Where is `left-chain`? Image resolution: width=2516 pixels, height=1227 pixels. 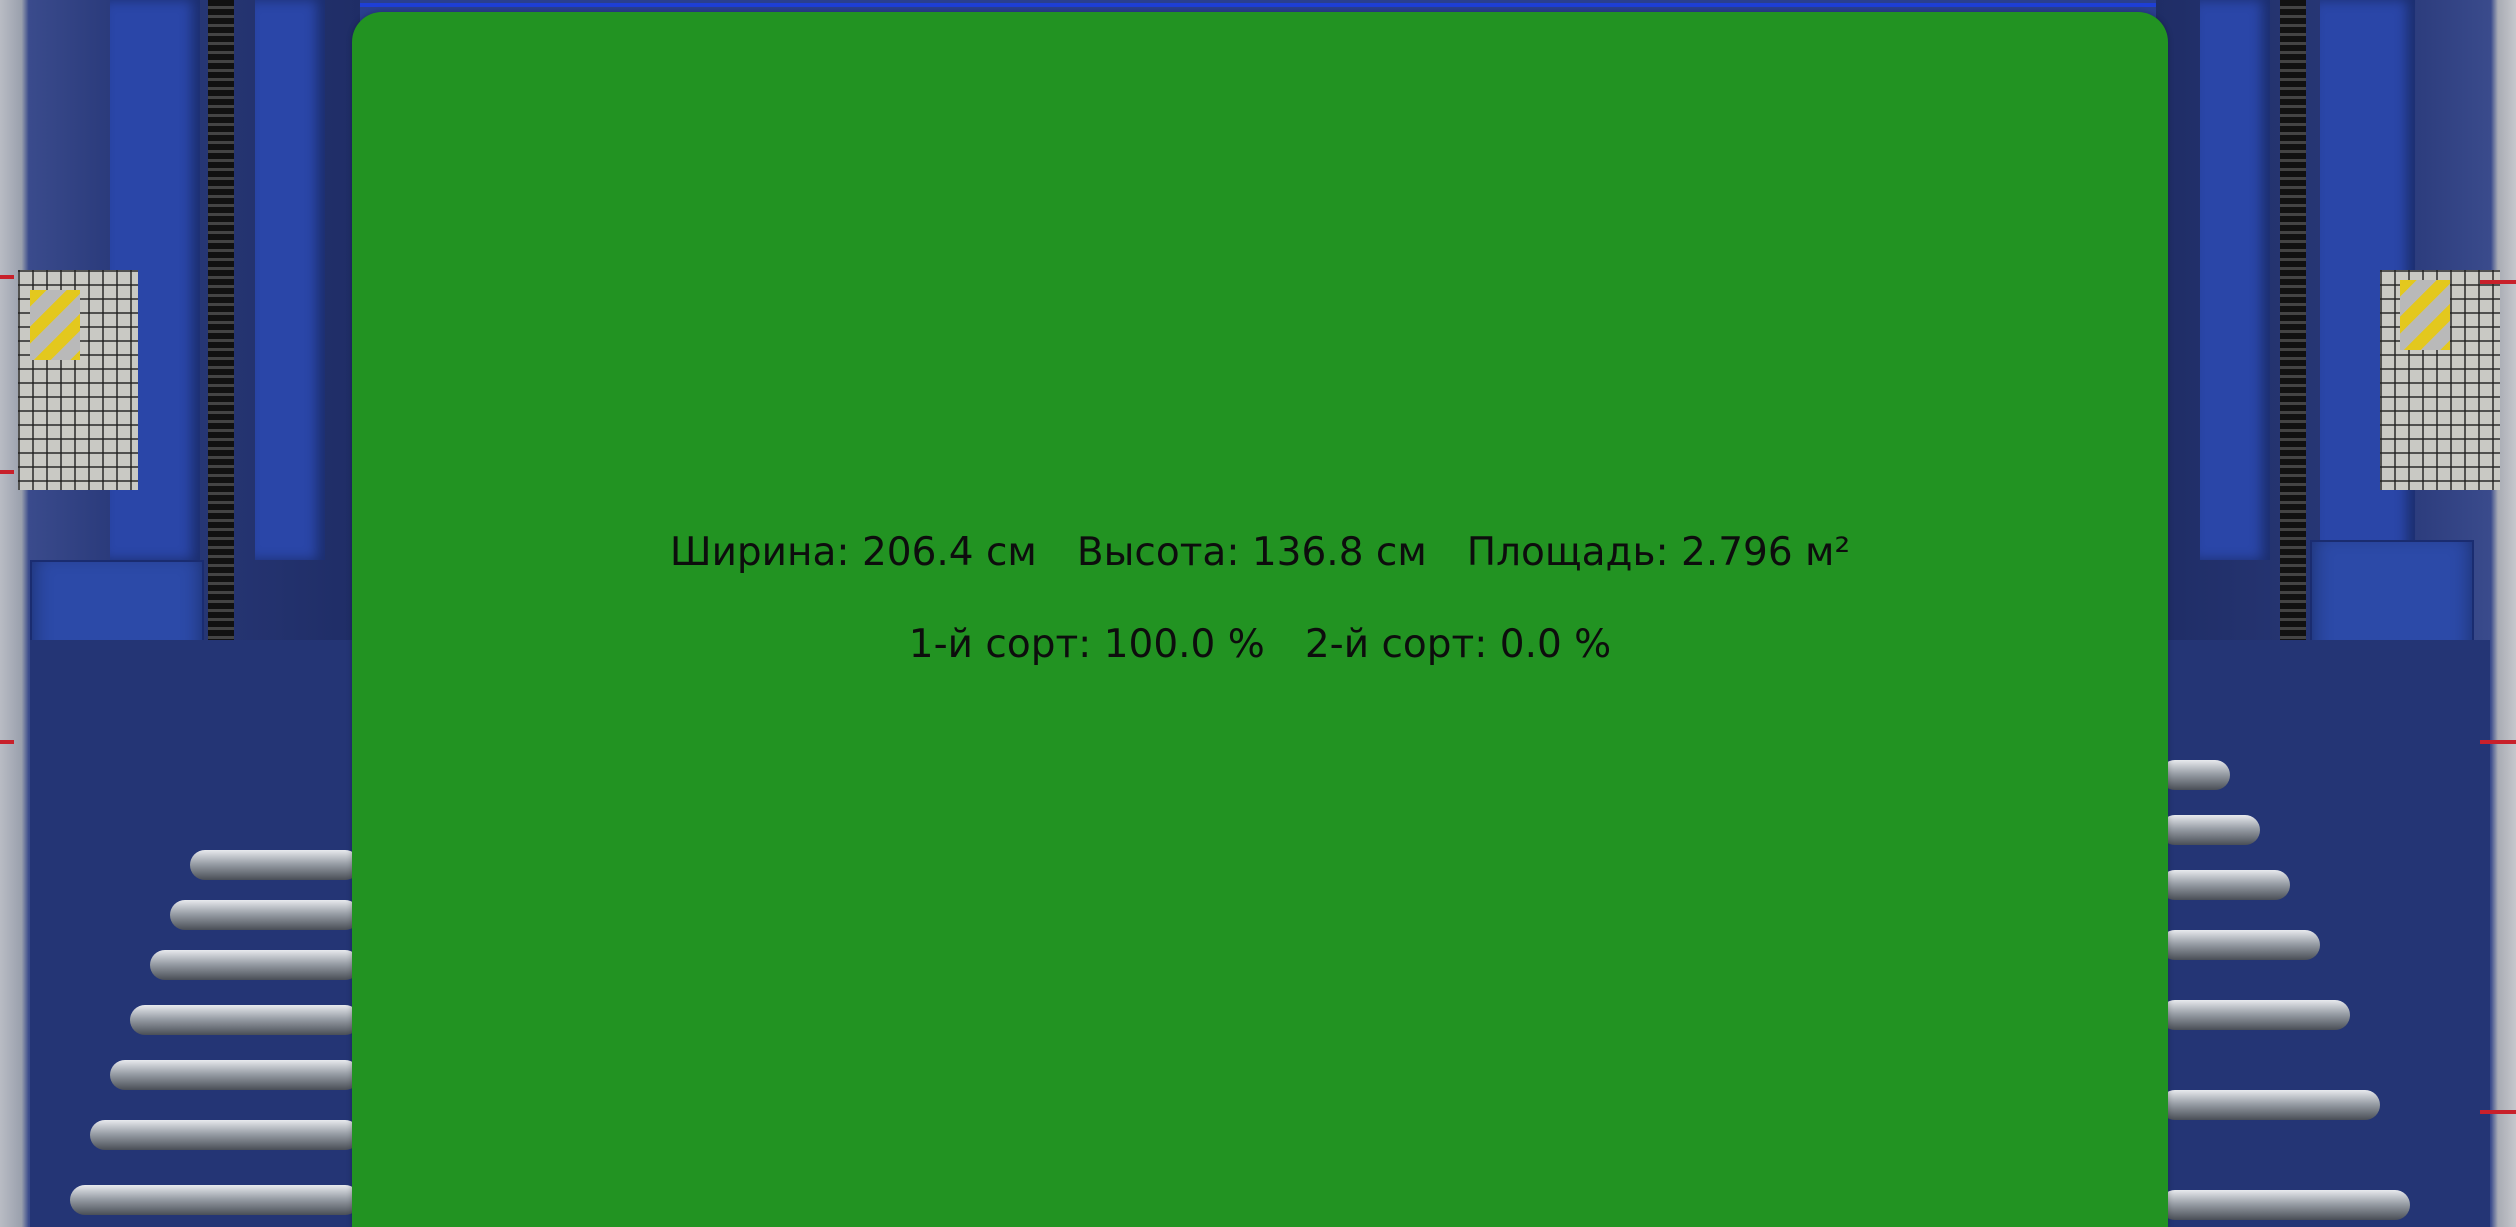 left-chain is located at coordinates (221, 325).